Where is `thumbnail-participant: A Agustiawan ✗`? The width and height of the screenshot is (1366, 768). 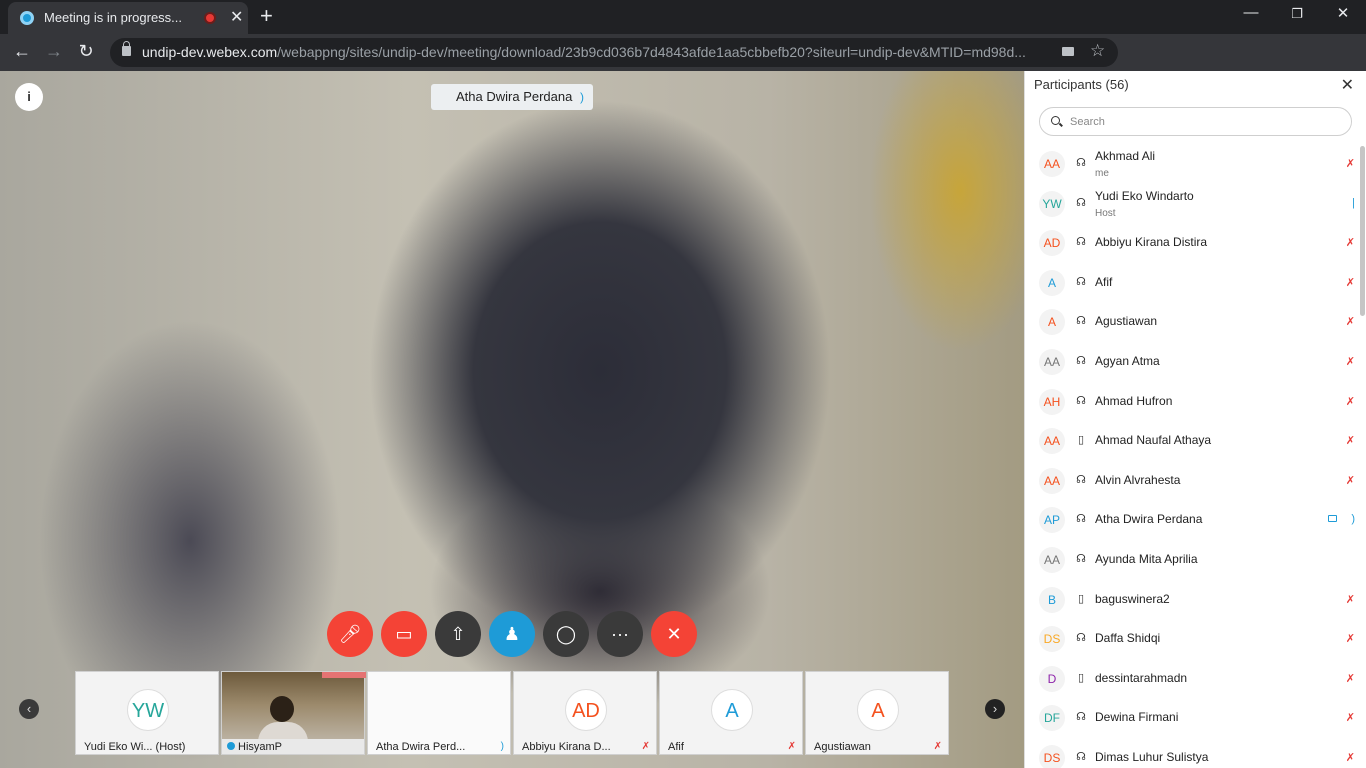 thumbnail-participant: A Agustiawan ✗ is located at coordinates (877, 713).